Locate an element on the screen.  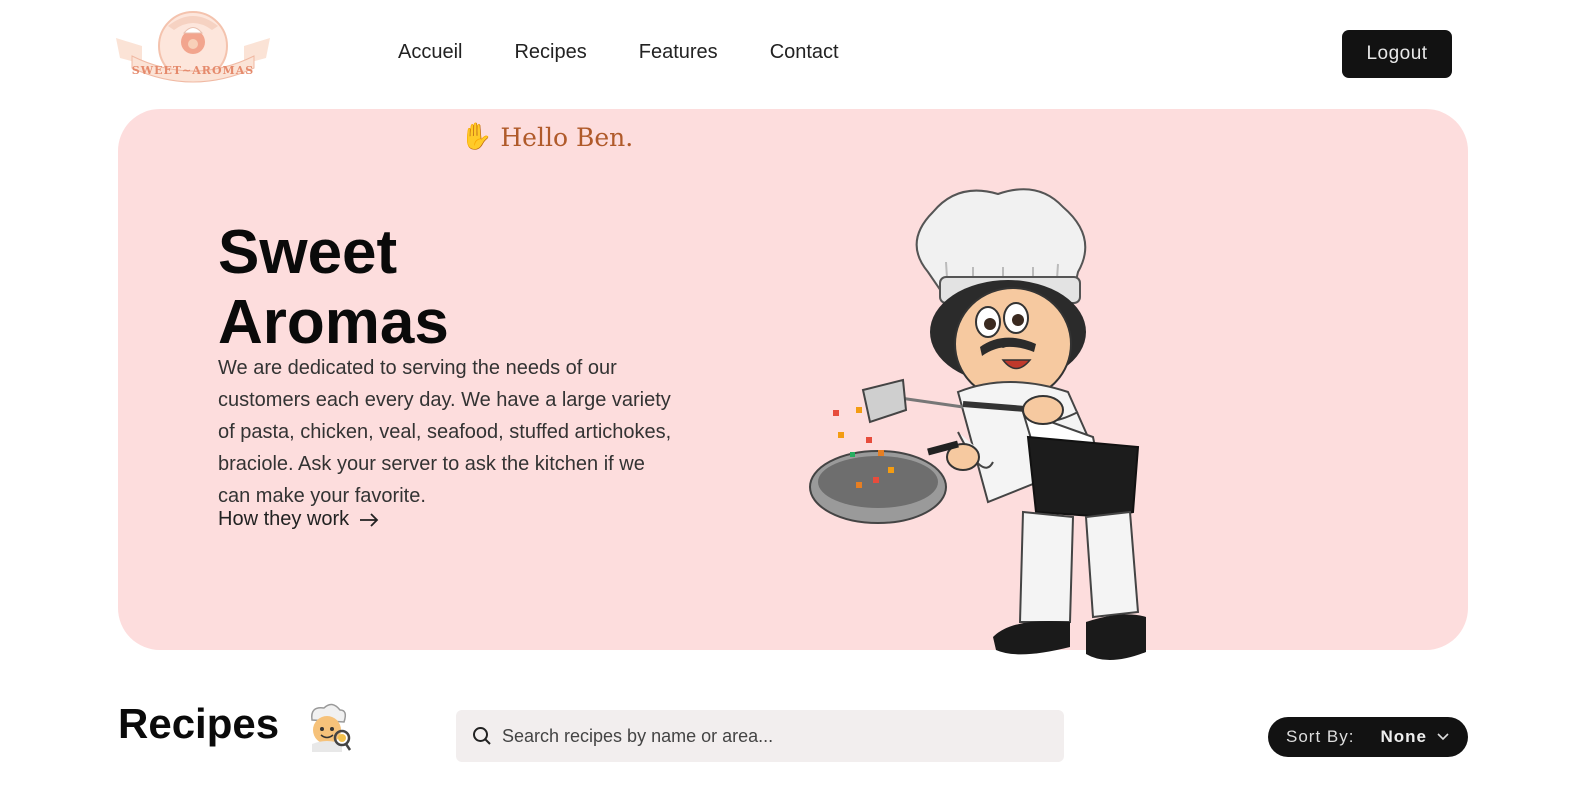
recipes-title: Recipes is located at coordinates (199, 723).